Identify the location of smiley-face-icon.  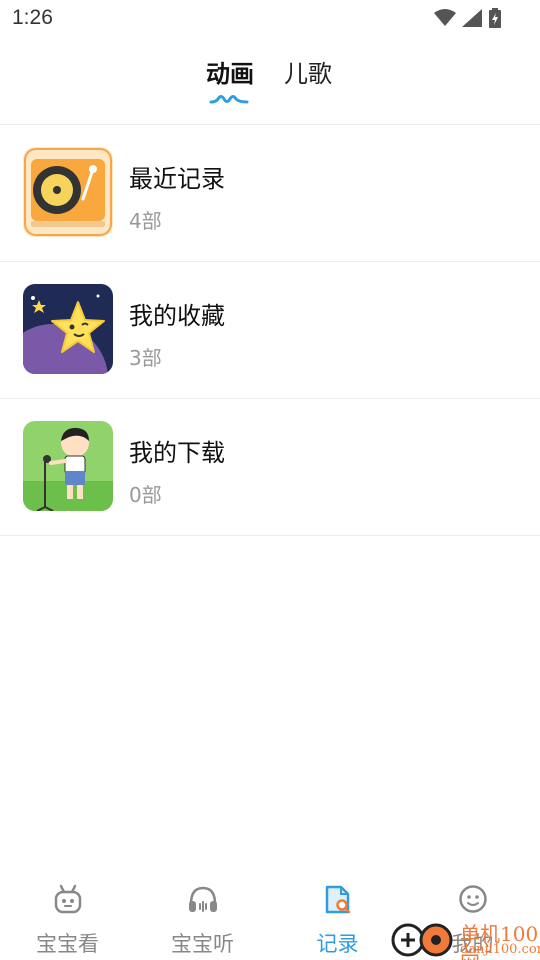
(473, 901).